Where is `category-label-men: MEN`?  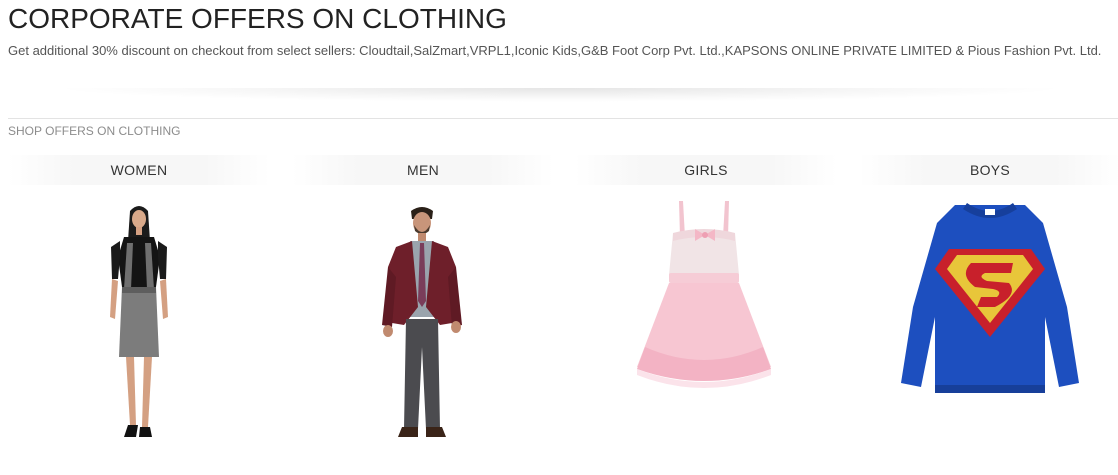
category-label-men: MEN is located at coordinates (423, 170).